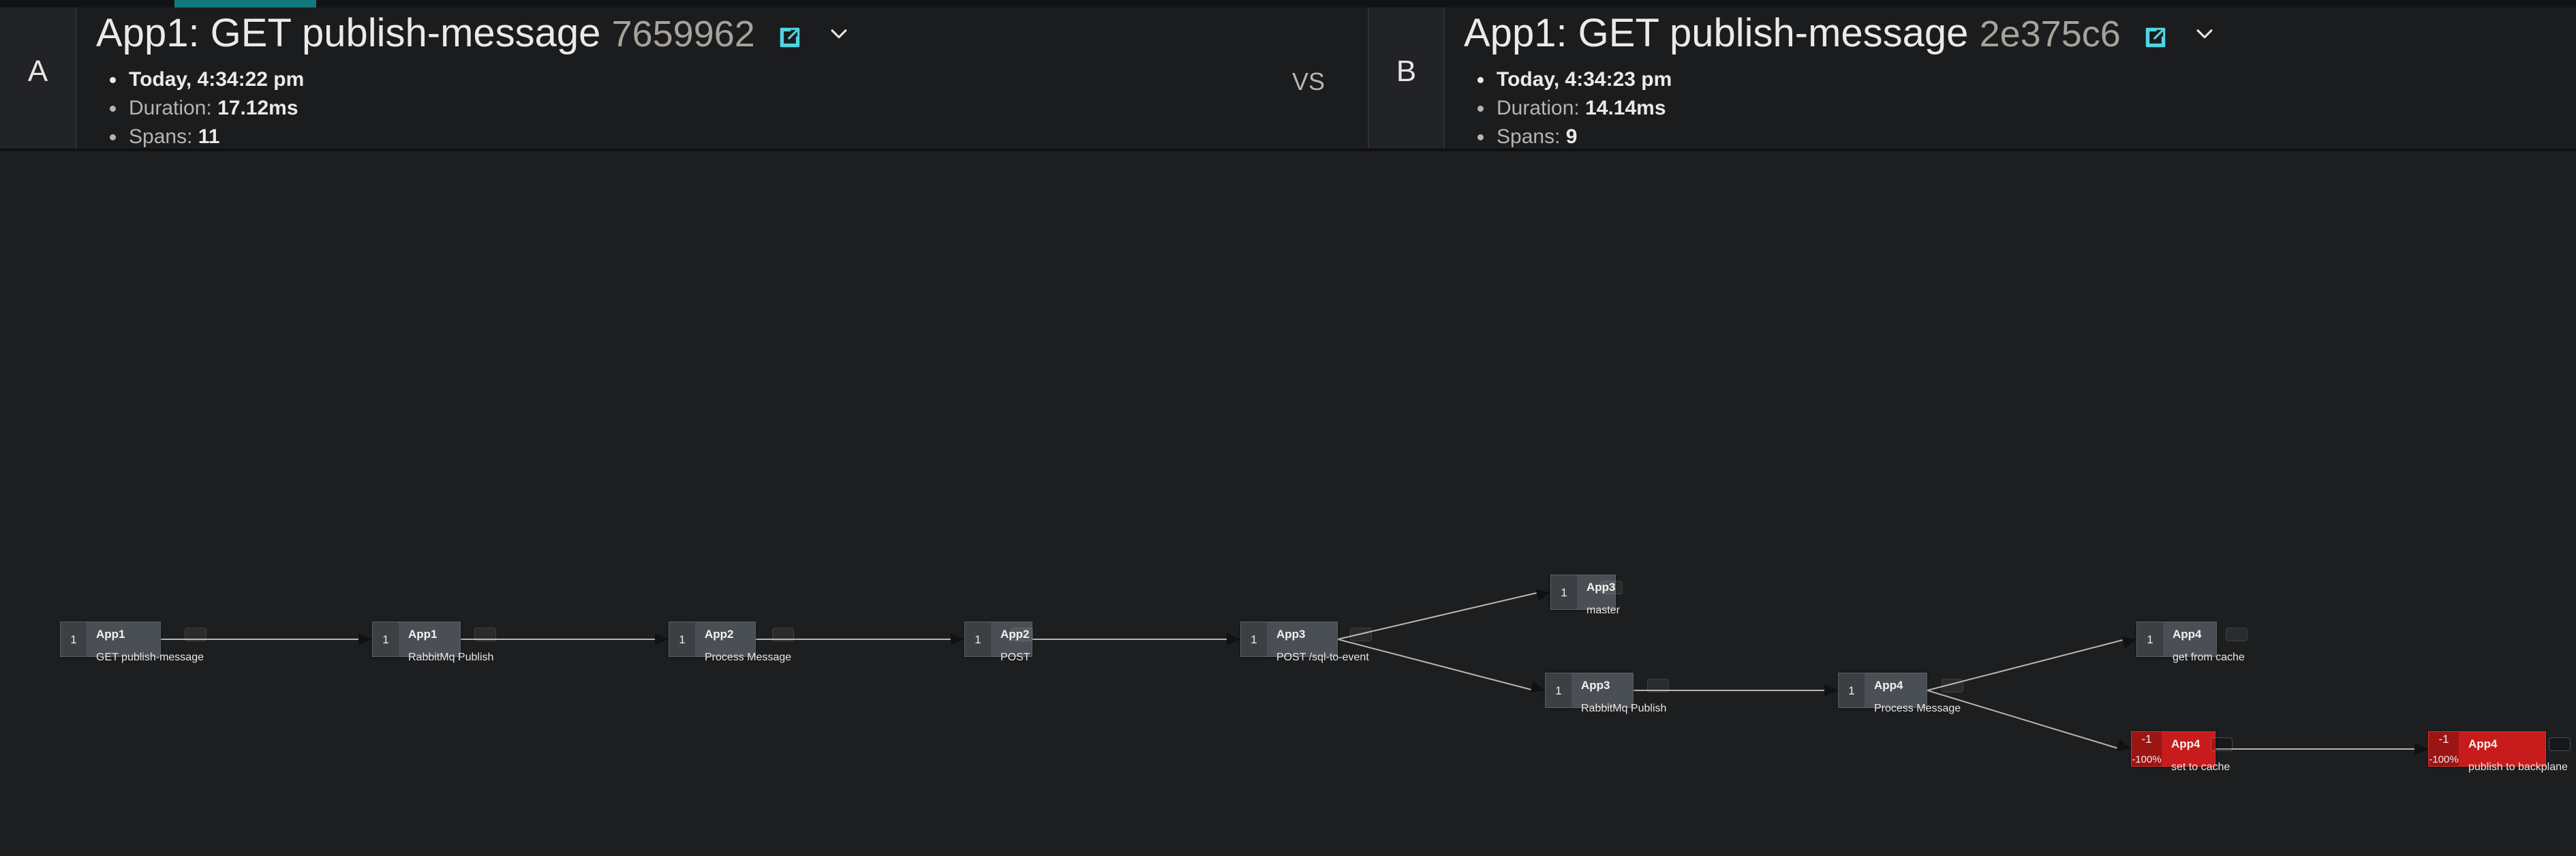  Describe the element at coordinates (1572, 136) in the screenshot. I see `panel-b-spans-value: 9` at that location.